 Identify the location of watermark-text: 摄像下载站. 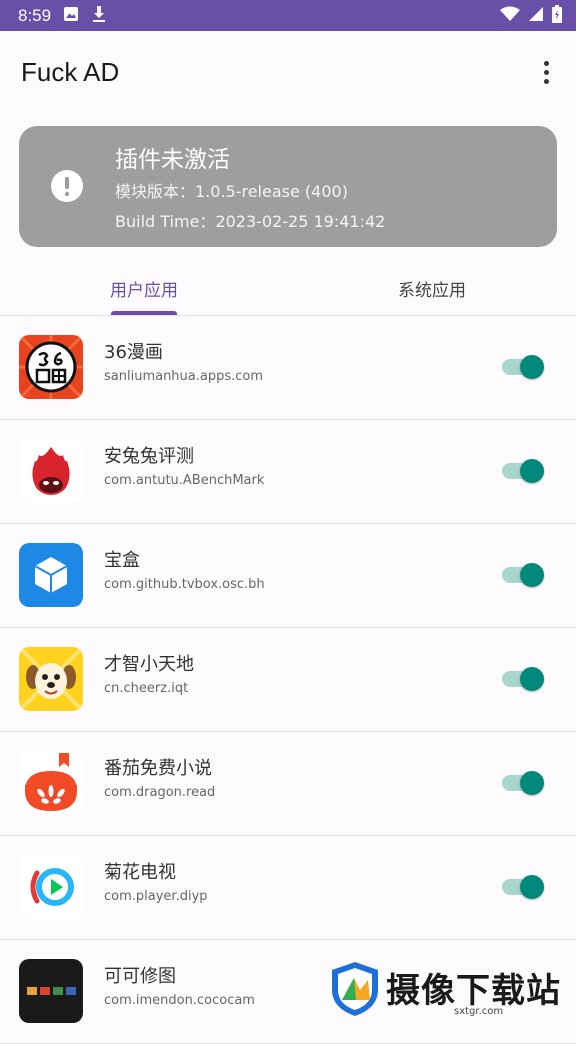
(473, 991).